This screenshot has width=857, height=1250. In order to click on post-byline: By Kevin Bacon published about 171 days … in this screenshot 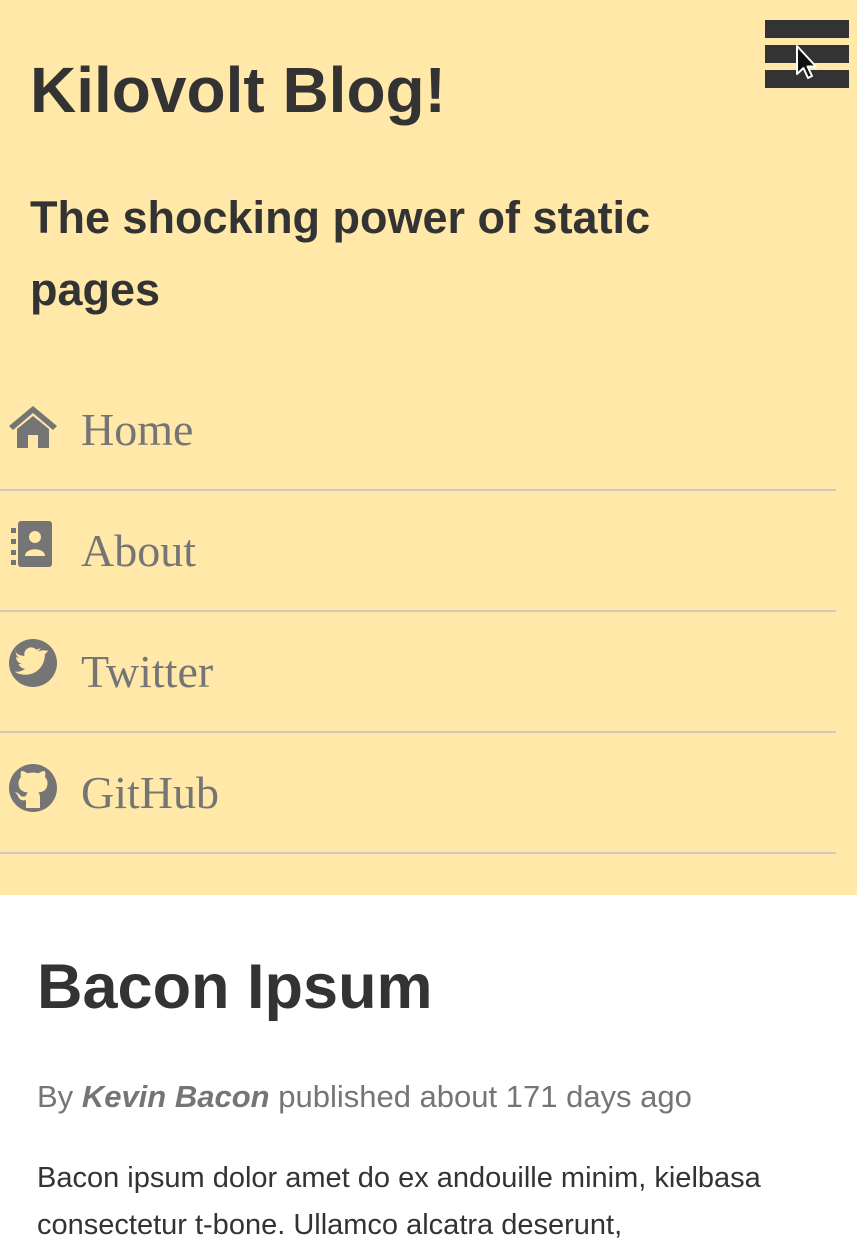, I will do `click(364, 1097)`.